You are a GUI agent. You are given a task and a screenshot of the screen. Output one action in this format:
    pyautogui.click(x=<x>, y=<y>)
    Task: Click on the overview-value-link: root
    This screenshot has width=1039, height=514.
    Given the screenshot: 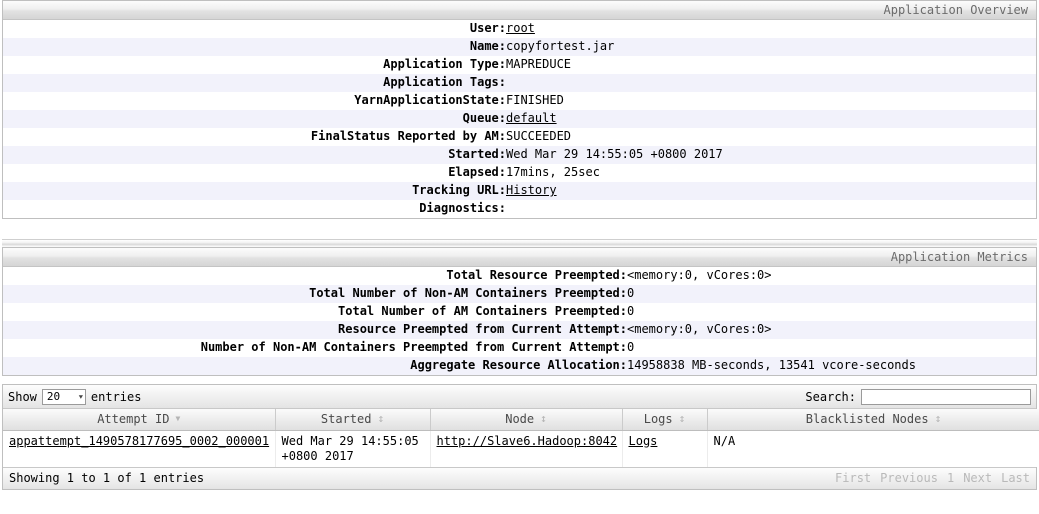 What is the action you would take?
    pyautogui.click(x=520, y=28)
    